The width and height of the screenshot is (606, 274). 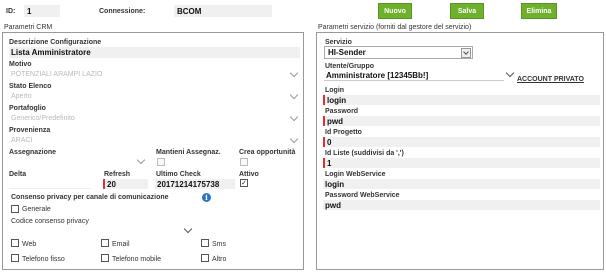 I want to click on channel-other-label: Altro, so click(x=219, y=259).